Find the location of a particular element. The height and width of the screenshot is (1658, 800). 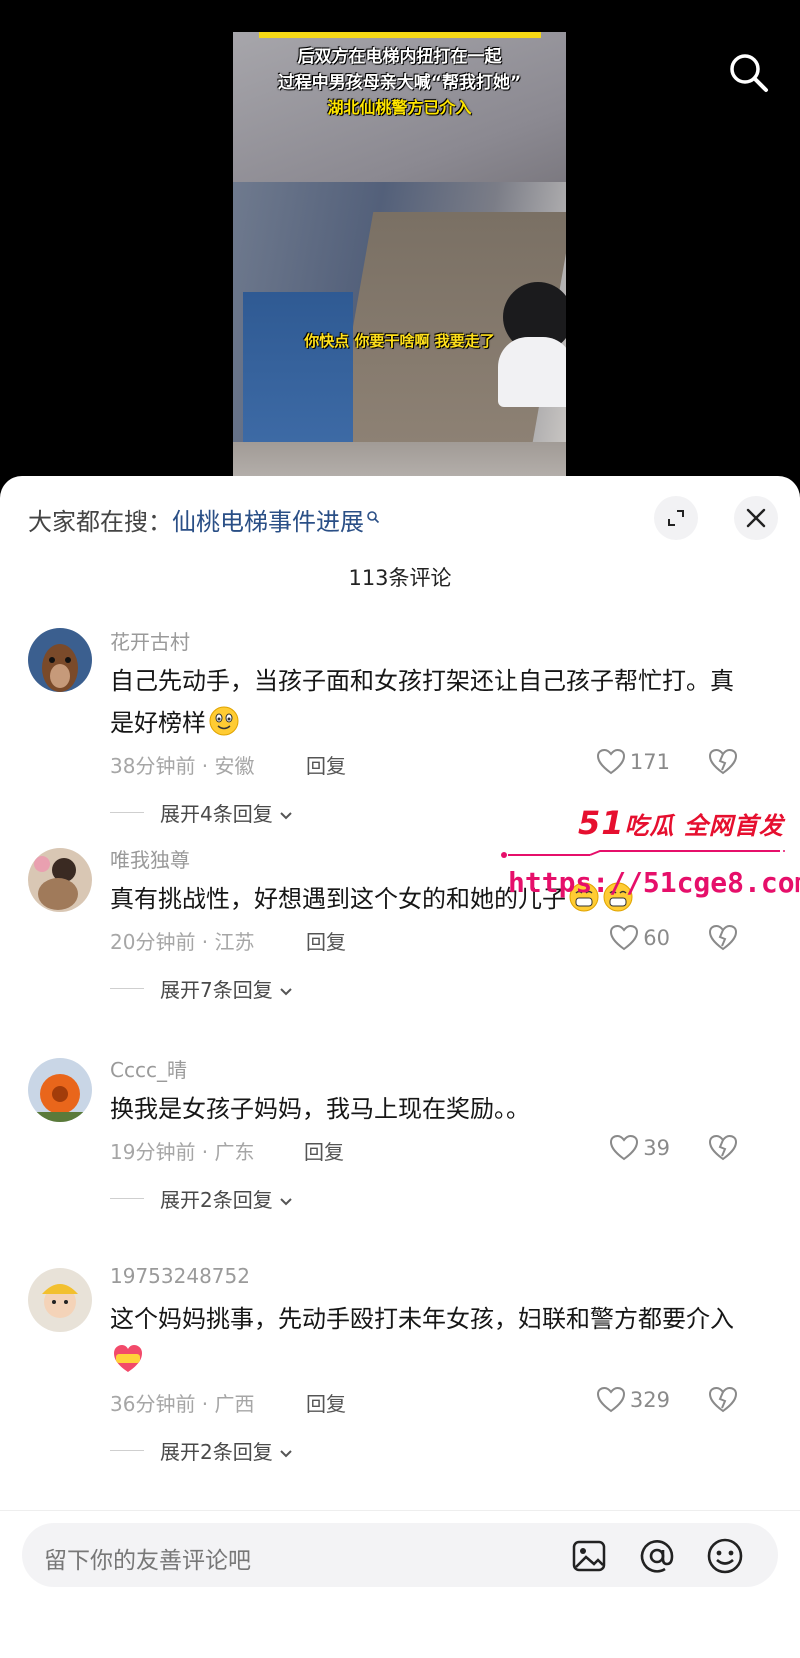

image-button is located at coordinates (589, 1556).